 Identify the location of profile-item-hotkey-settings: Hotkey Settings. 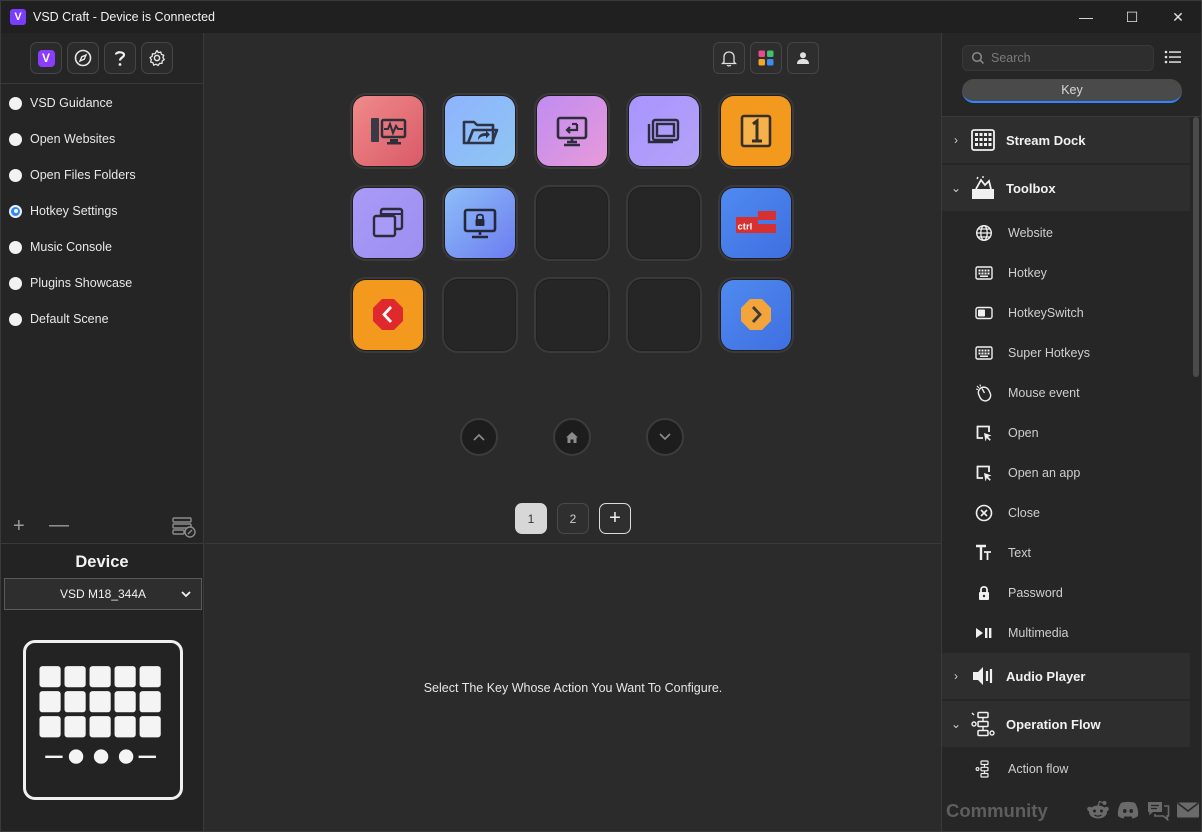
(102, 211).